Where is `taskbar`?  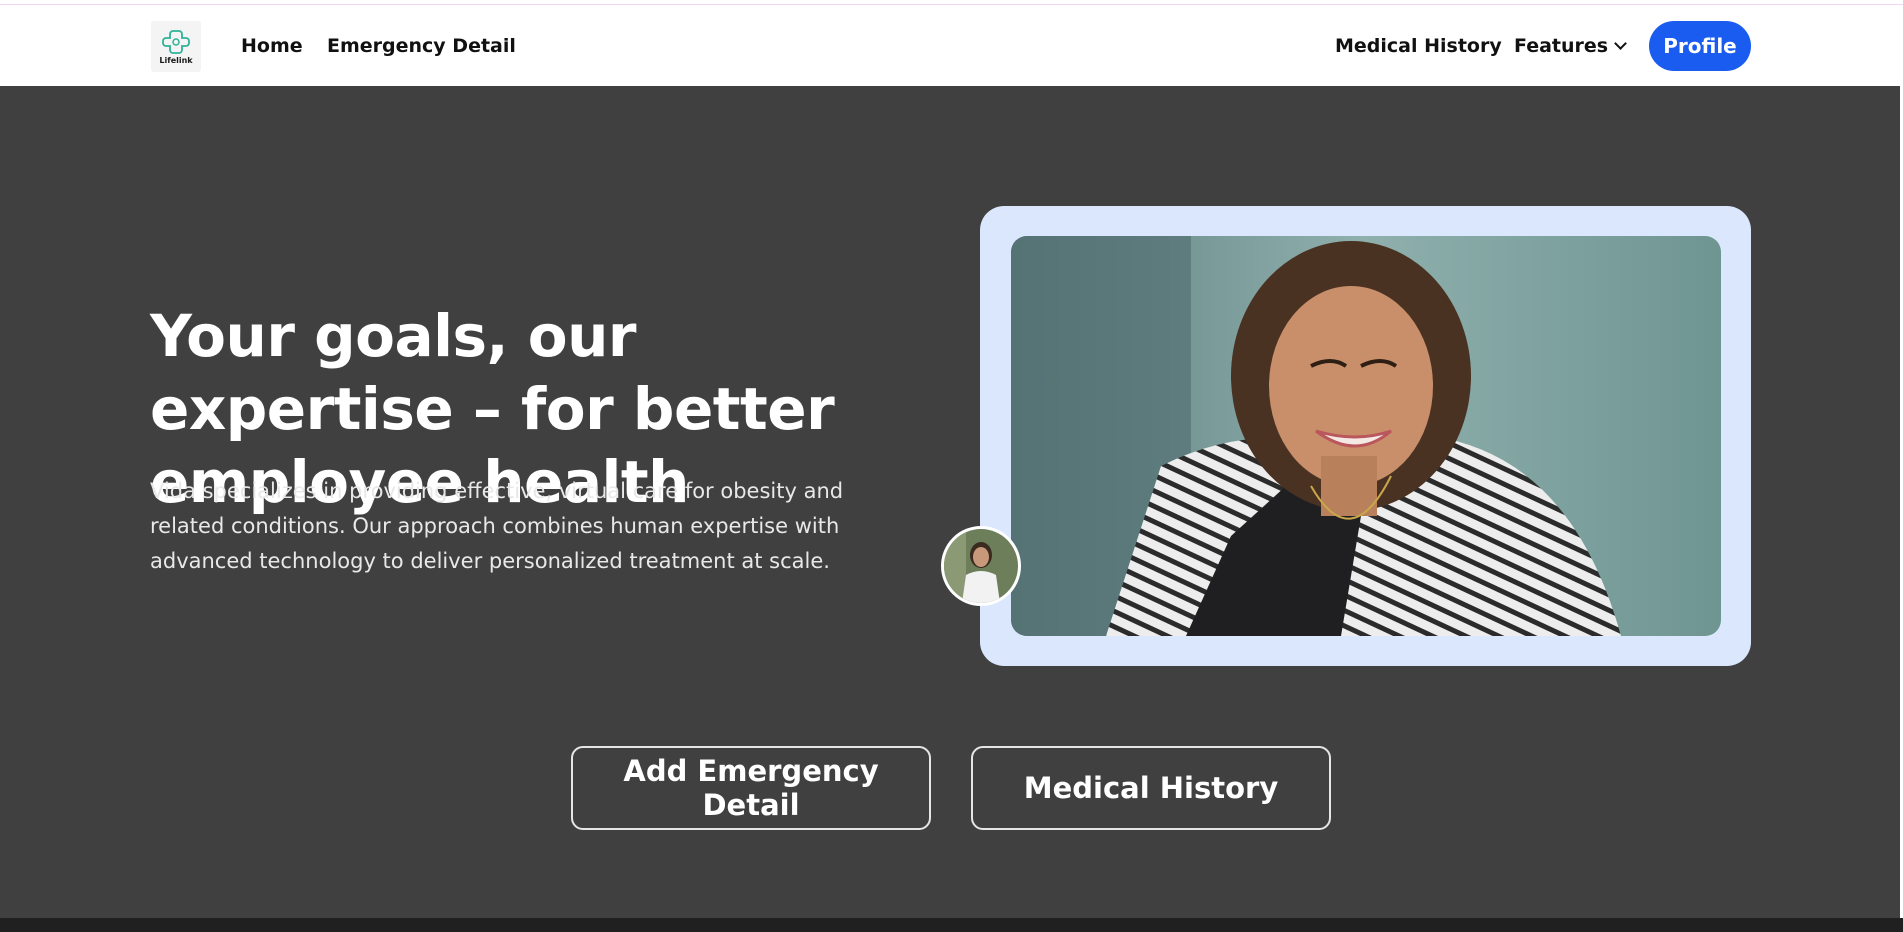 taskbar is located at coordinates (951, 925).